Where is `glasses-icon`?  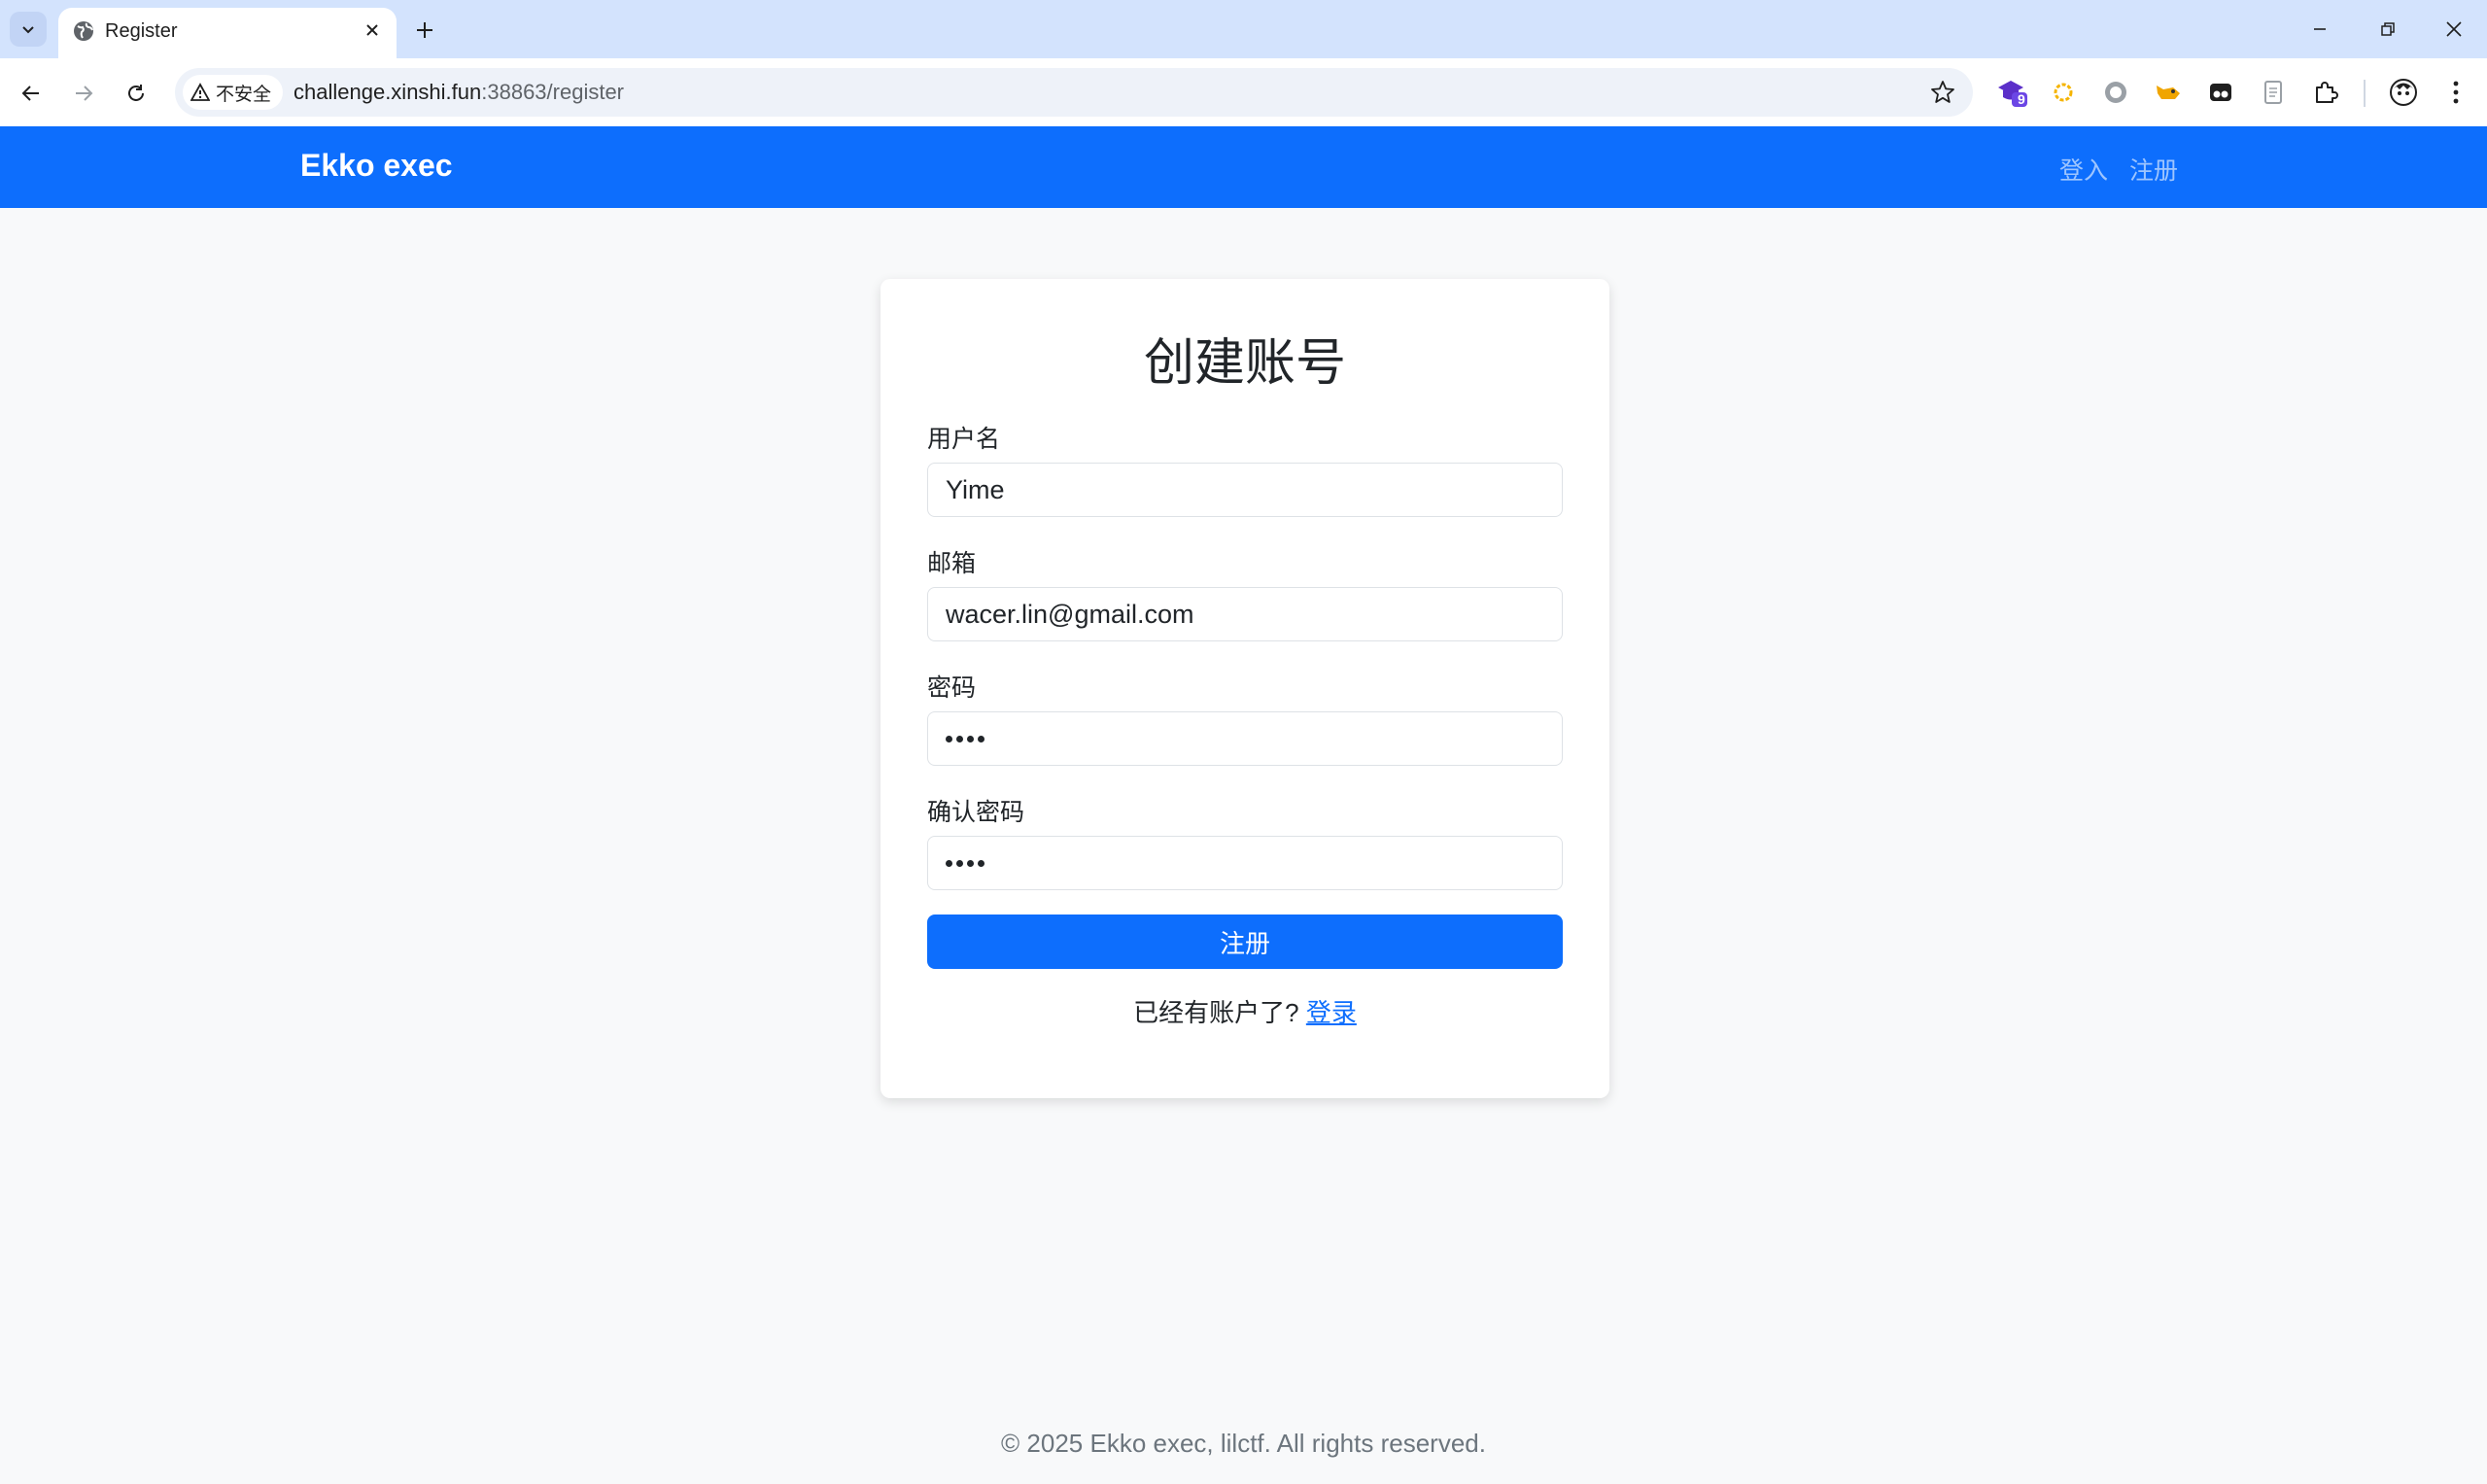
glasses-icon is located at coordinates (2221, 92).